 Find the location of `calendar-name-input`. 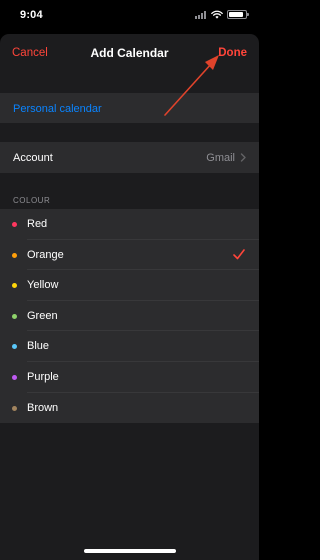

calendar-name-input is located at coordinates (130, 108).